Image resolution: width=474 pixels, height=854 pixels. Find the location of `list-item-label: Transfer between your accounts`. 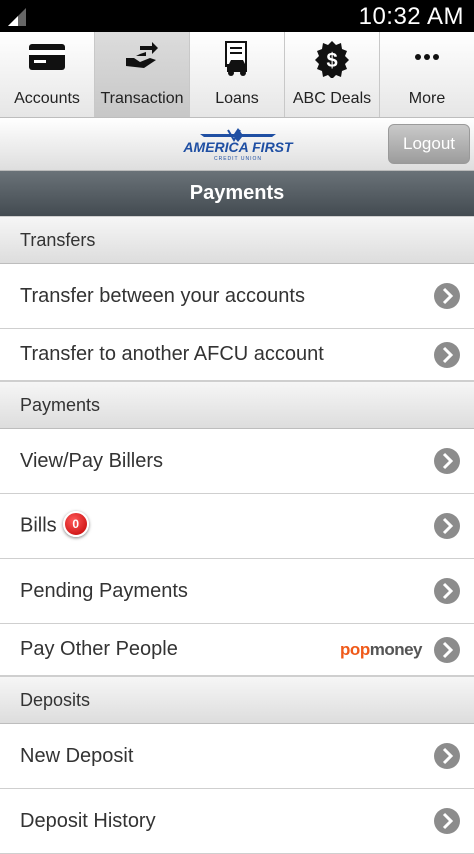

list-item-label: Transfer between your accounts is located at coordinates (162, 295).